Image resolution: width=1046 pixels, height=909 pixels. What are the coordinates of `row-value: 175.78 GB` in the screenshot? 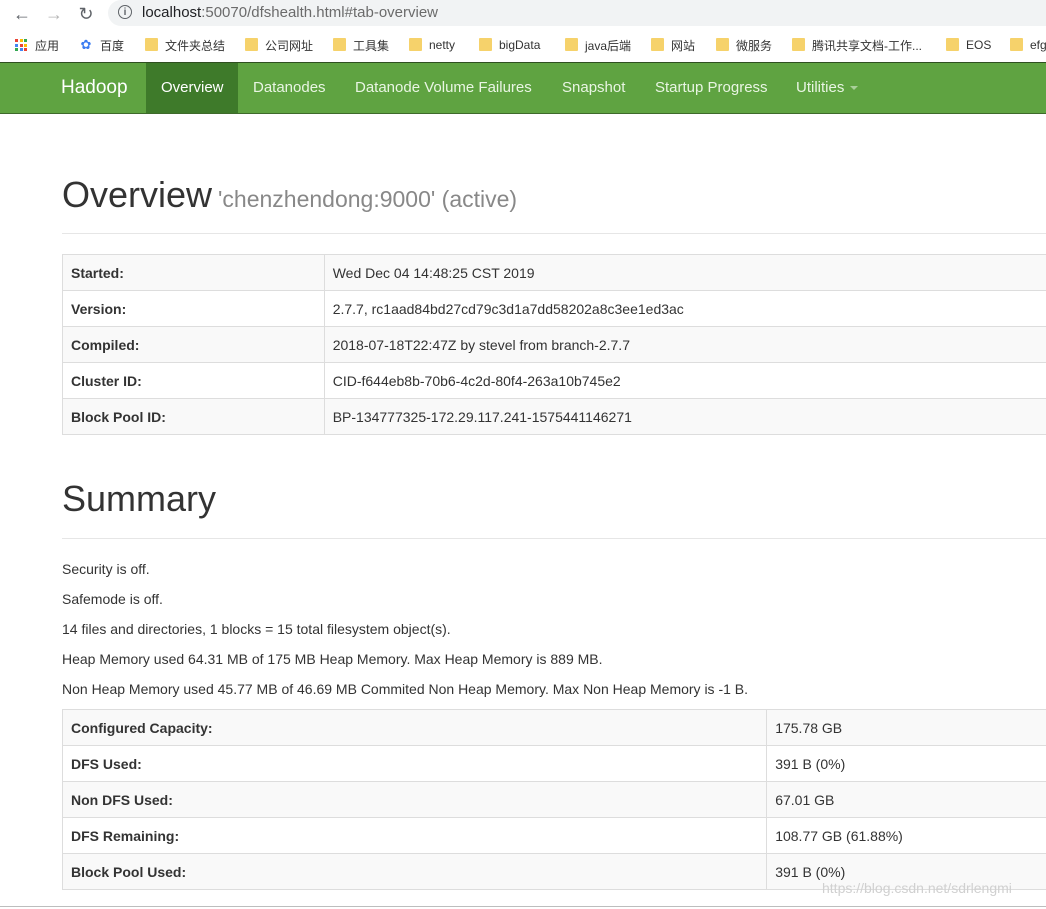 It's located at (906, 727).